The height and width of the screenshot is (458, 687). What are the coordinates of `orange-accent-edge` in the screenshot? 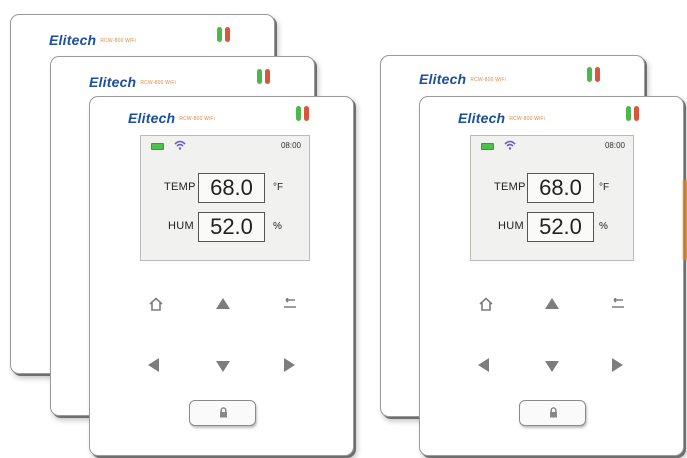 It's located at (684, 220).